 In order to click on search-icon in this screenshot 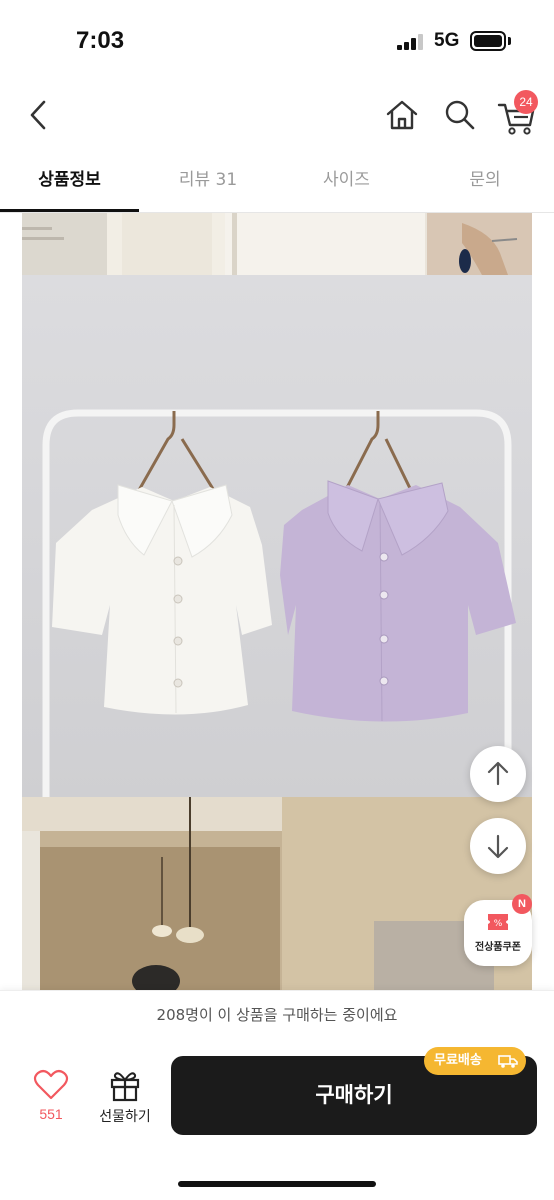, I will do `click(460, 115)`.